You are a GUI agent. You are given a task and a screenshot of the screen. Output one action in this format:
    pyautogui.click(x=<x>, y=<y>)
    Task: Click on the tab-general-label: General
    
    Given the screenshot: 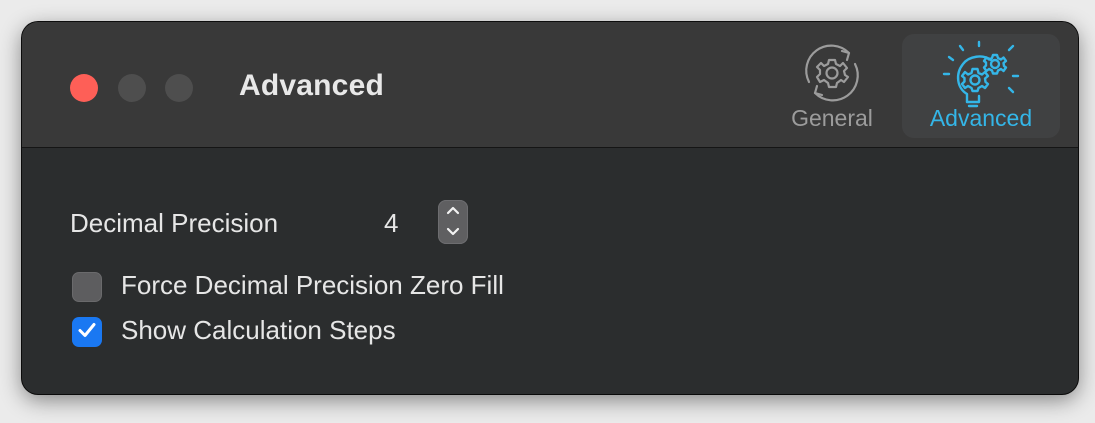 What is the action you would take?
    pyautogui.click(x=832, y=118)
    